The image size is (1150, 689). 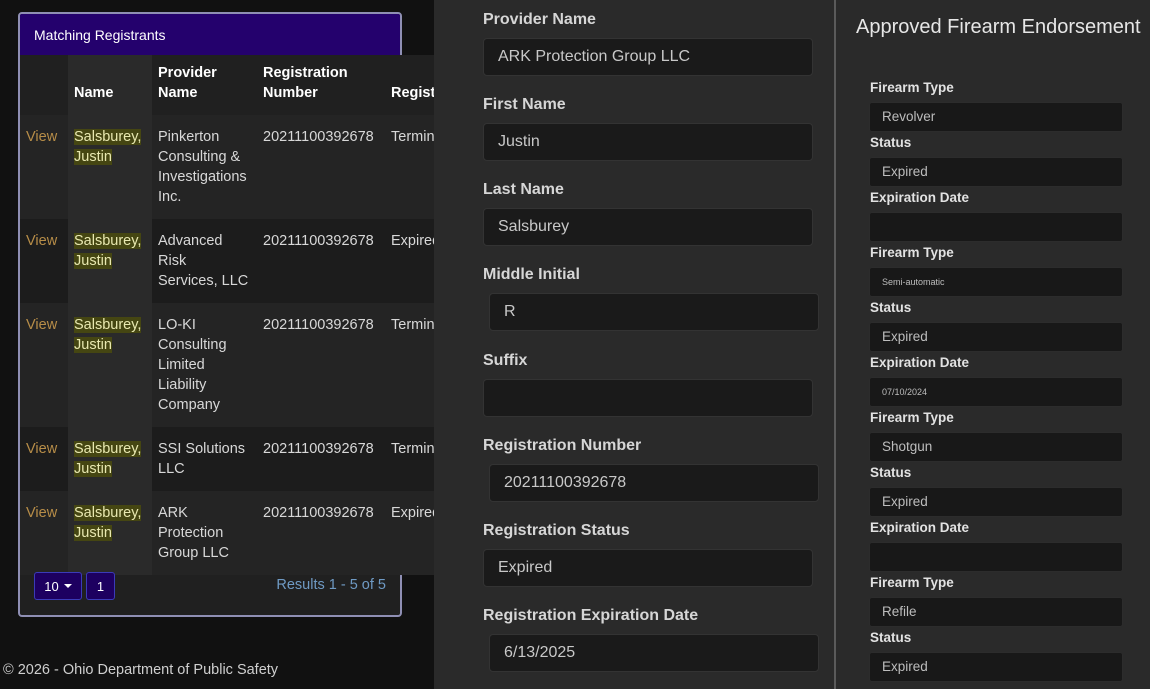 I want to click on page-size-dropdown: 10, so click(x=58, y=586).